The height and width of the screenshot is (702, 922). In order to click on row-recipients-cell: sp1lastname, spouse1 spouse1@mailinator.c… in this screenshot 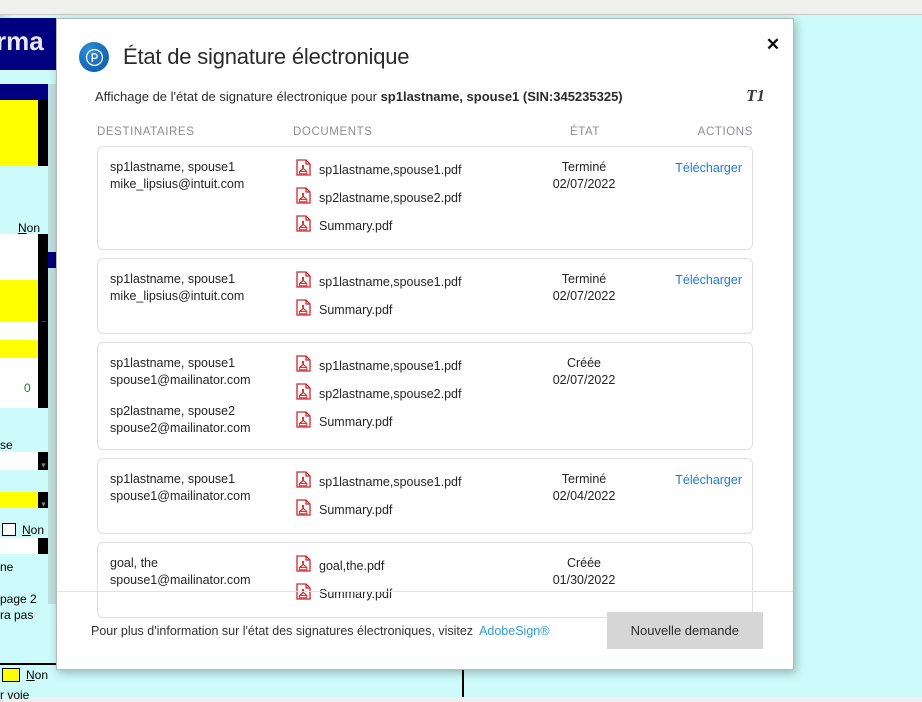, I will do `click(196, 496)`.